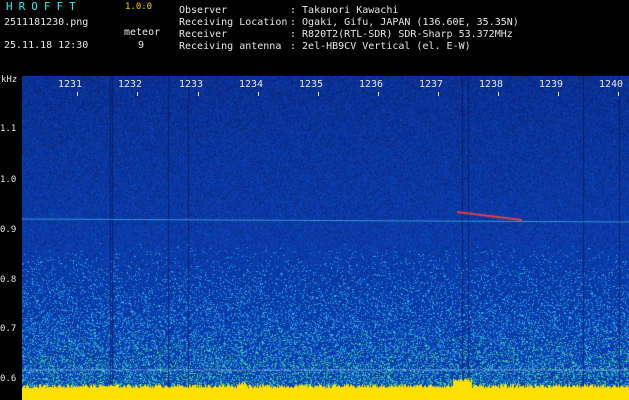  Describe the element at coordinates (46, 22) in the screenshot. I see `file-name: 2511181230.png` at that location.